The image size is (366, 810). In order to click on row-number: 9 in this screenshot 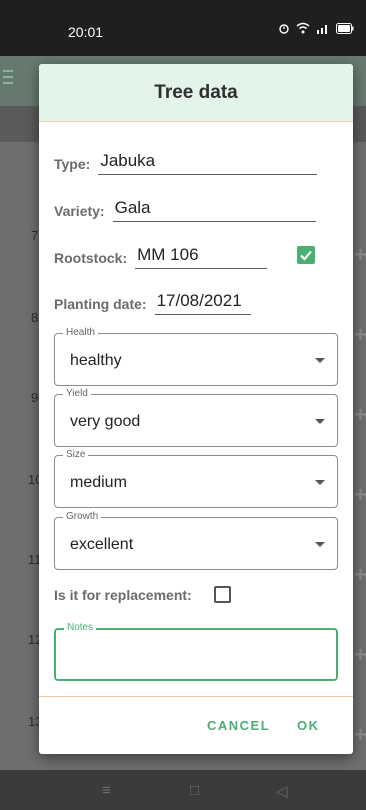, I will do `click(35, 397)`.